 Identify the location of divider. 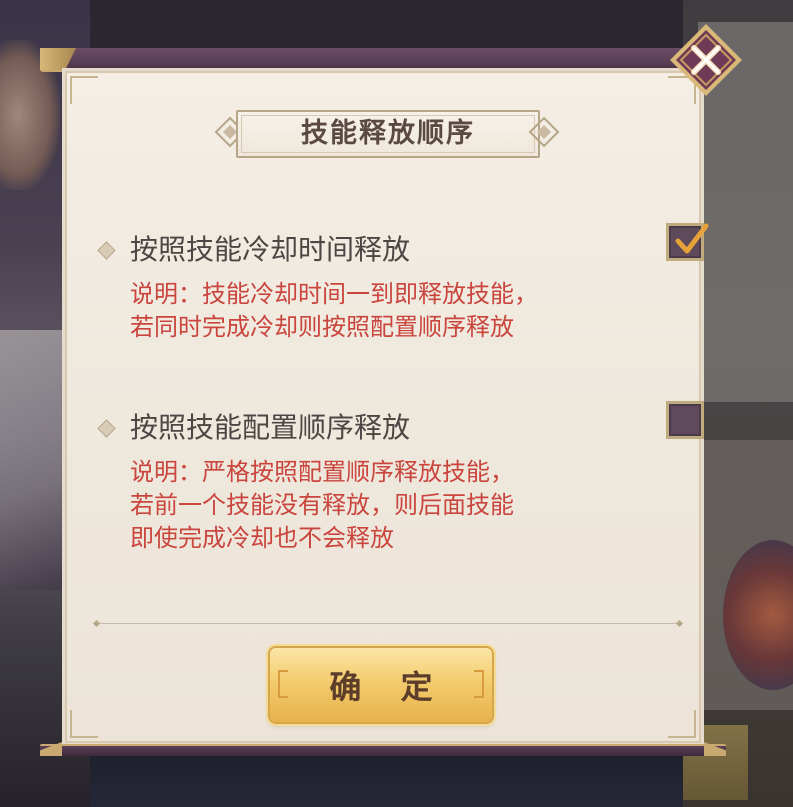
(388, 623).